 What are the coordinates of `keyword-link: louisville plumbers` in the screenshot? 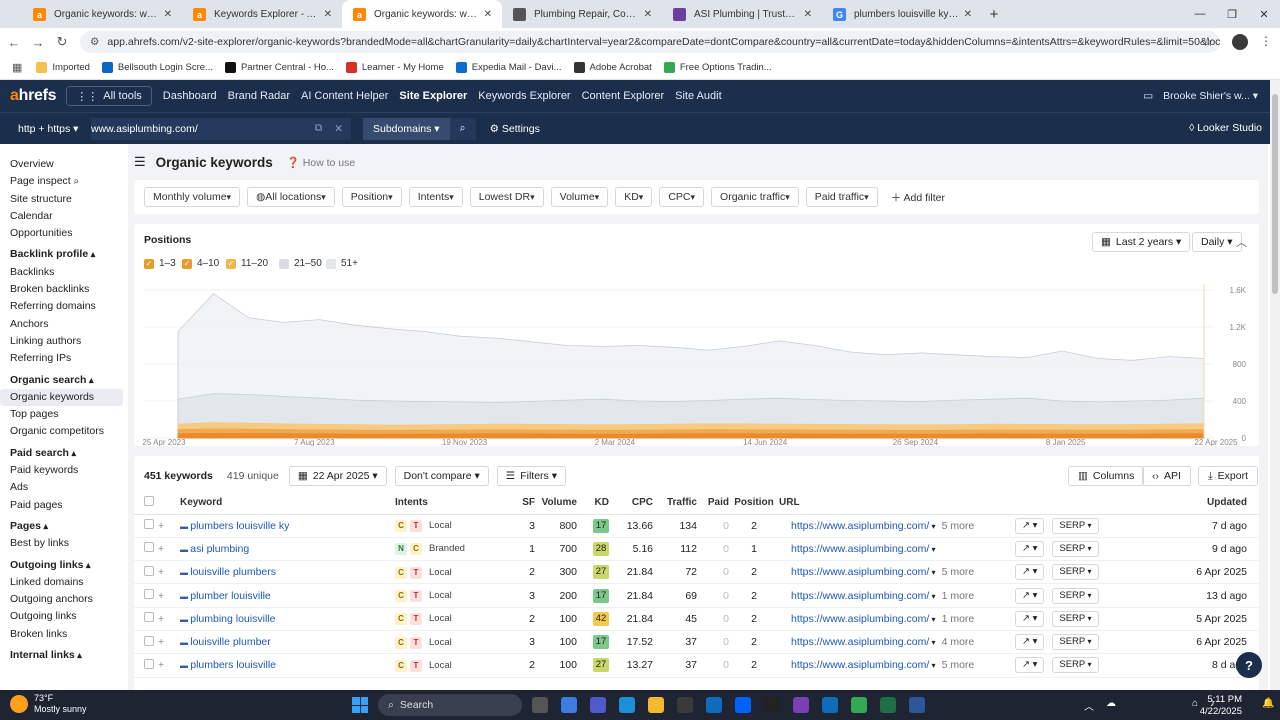 It's located at (233, 572).